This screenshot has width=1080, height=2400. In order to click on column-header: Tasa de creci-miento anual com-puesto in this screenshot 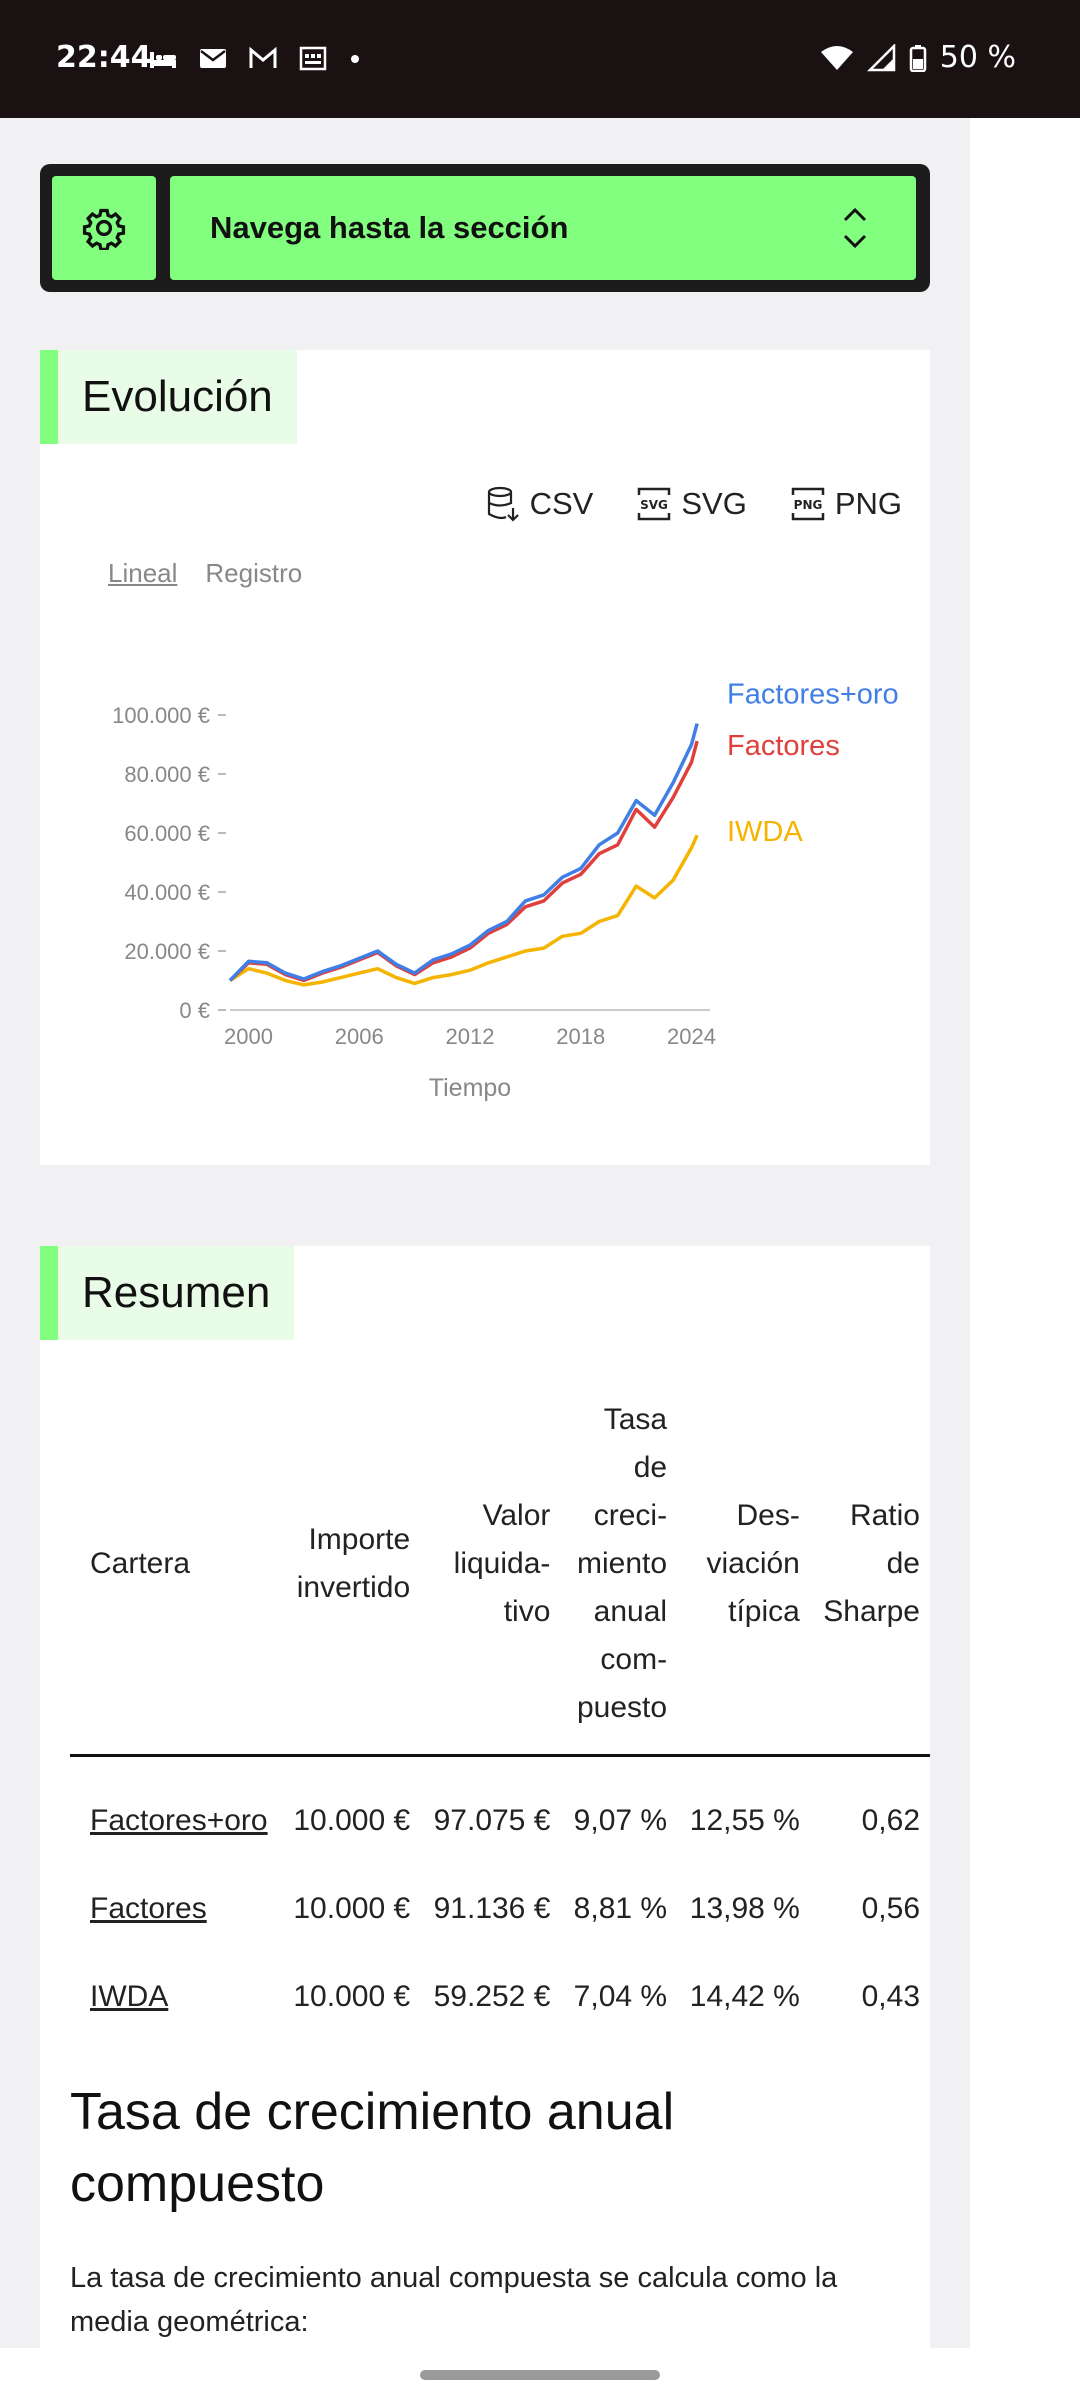, I will do `click(619, 1576)`.